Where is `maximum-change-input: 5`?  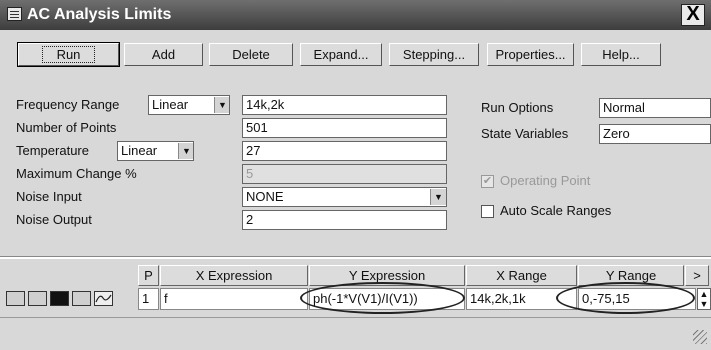
maximum-change-input: 5 is located at coordinates (344, 174).